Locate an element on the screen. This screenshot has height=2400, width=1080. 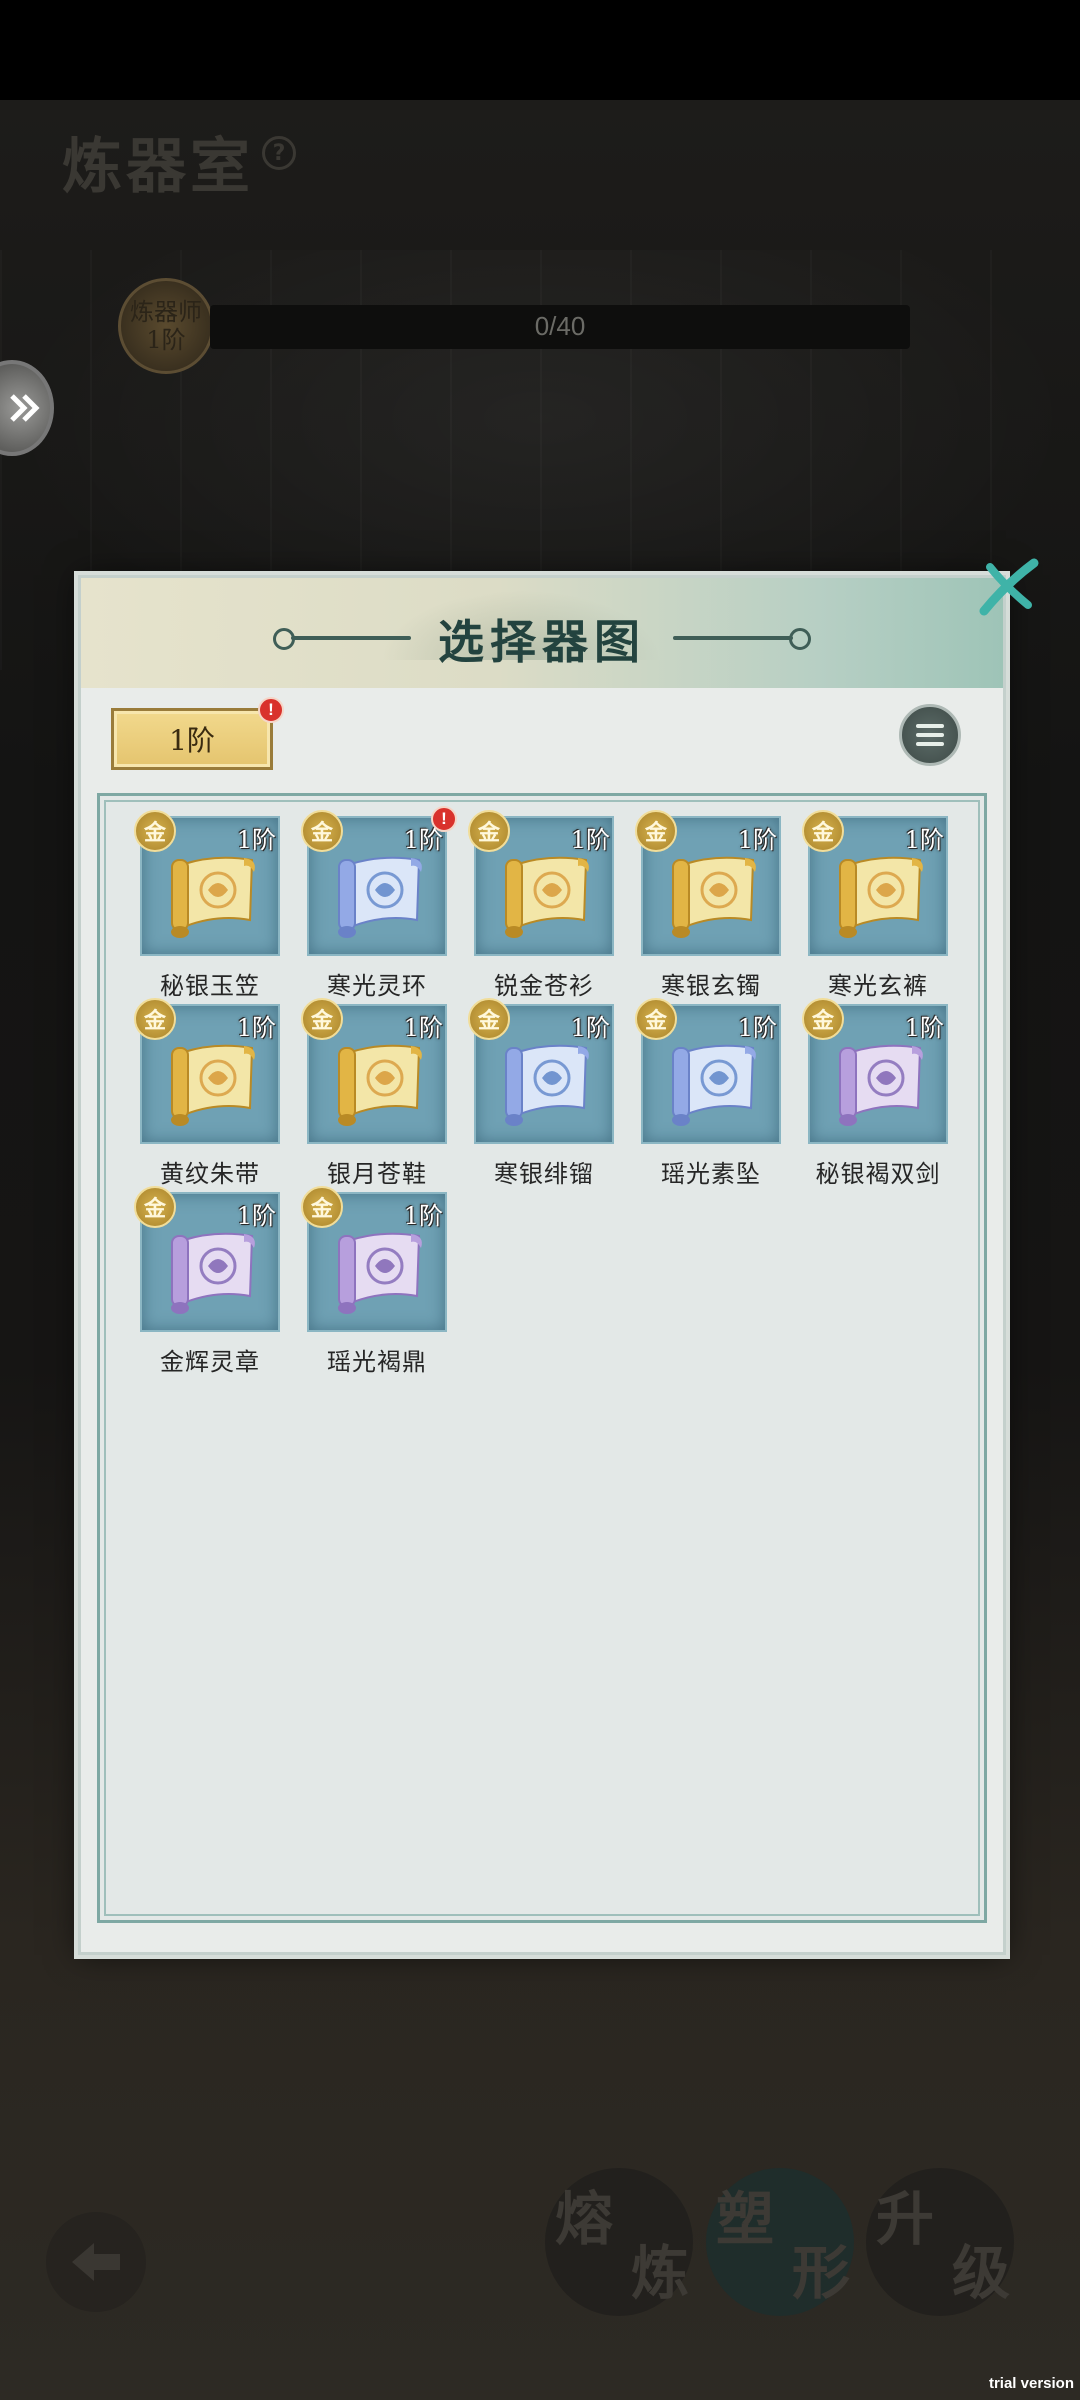
back-button is located at coordinates (96, 2262).